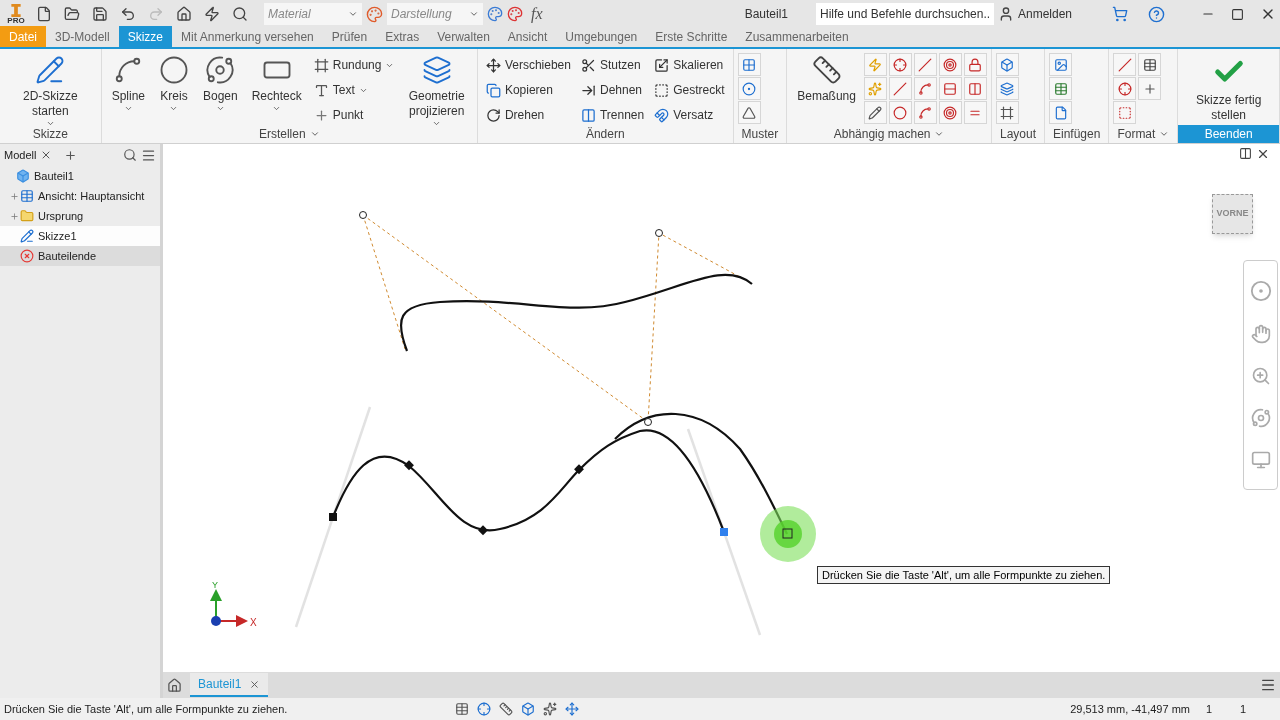  I want to click on ribbon-tab: Prüfen, so click(349, 36).